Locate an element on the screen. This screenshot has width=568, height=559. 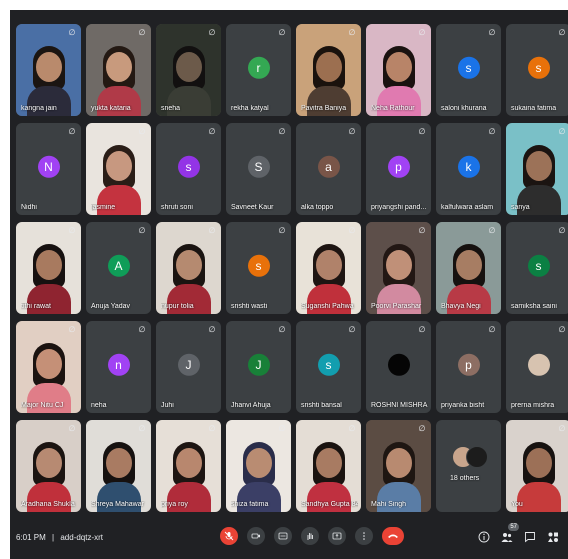
participant-tile: ∅ kangna jain is located at coordinates (48, 70).